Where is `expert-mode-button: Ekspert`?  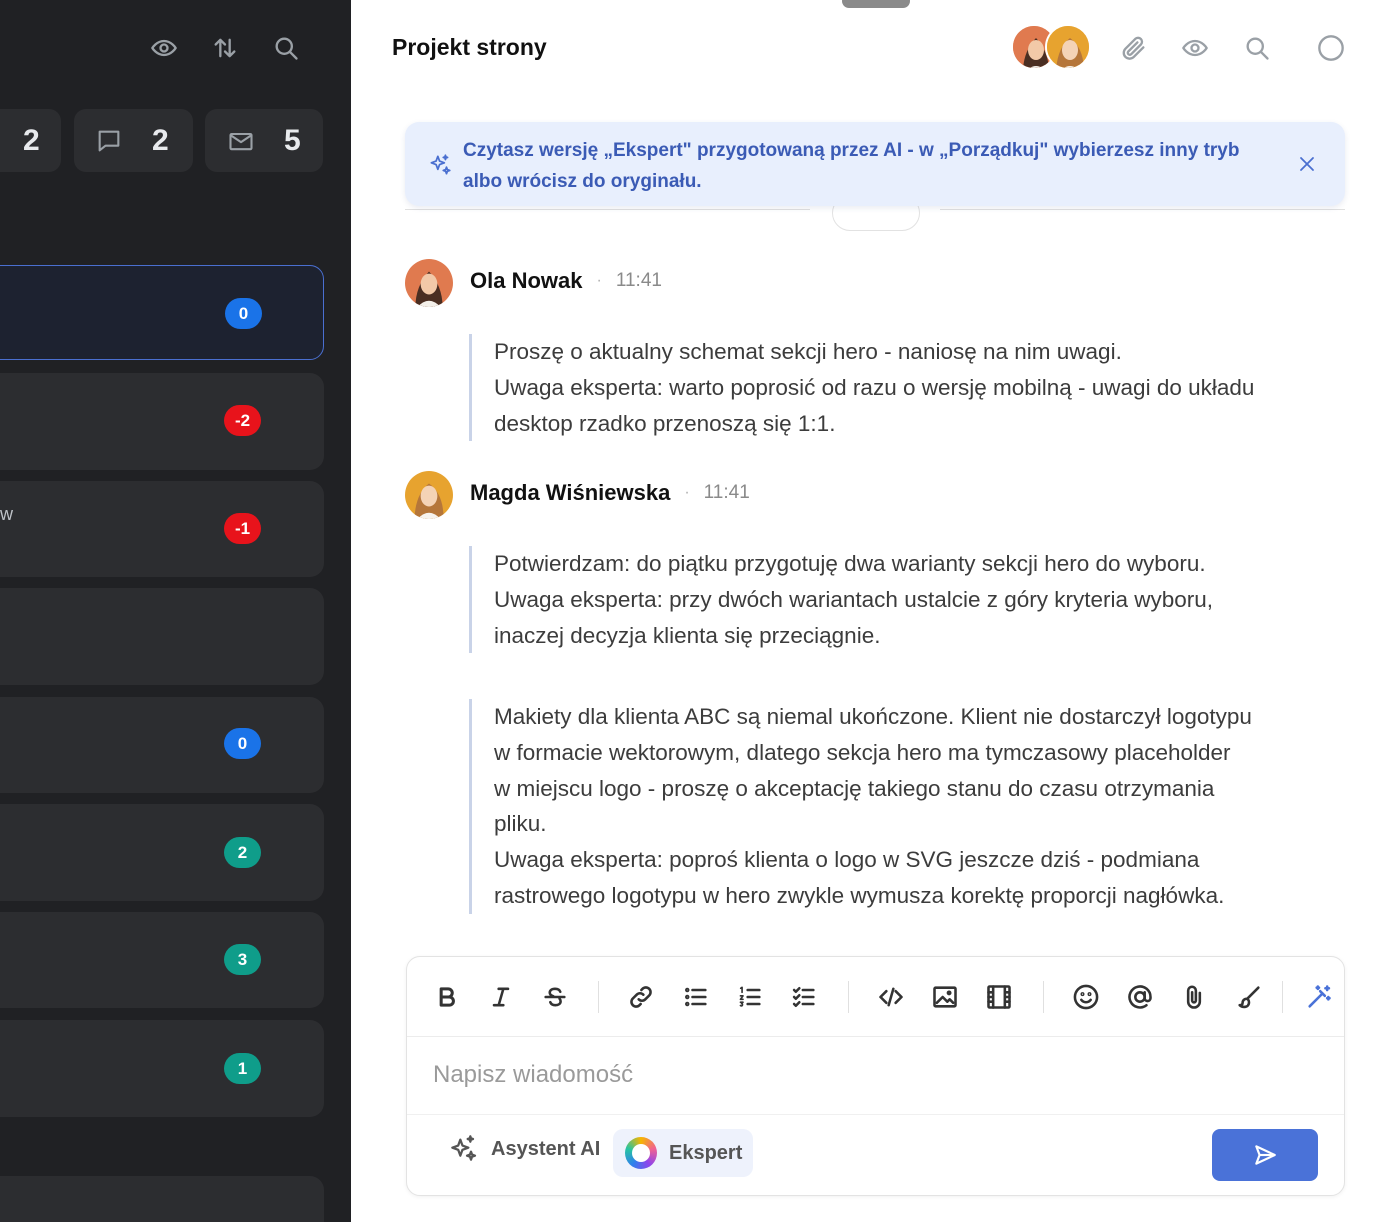
expert-mode-button: Ekspert is located at coordinates (683, 1153).